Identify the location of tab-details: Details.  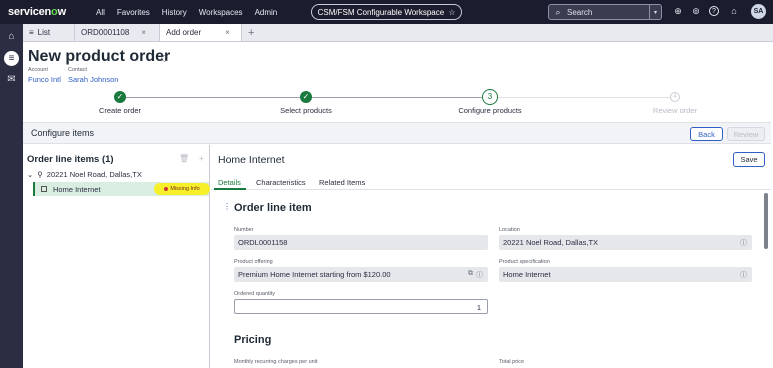
(229, 182).